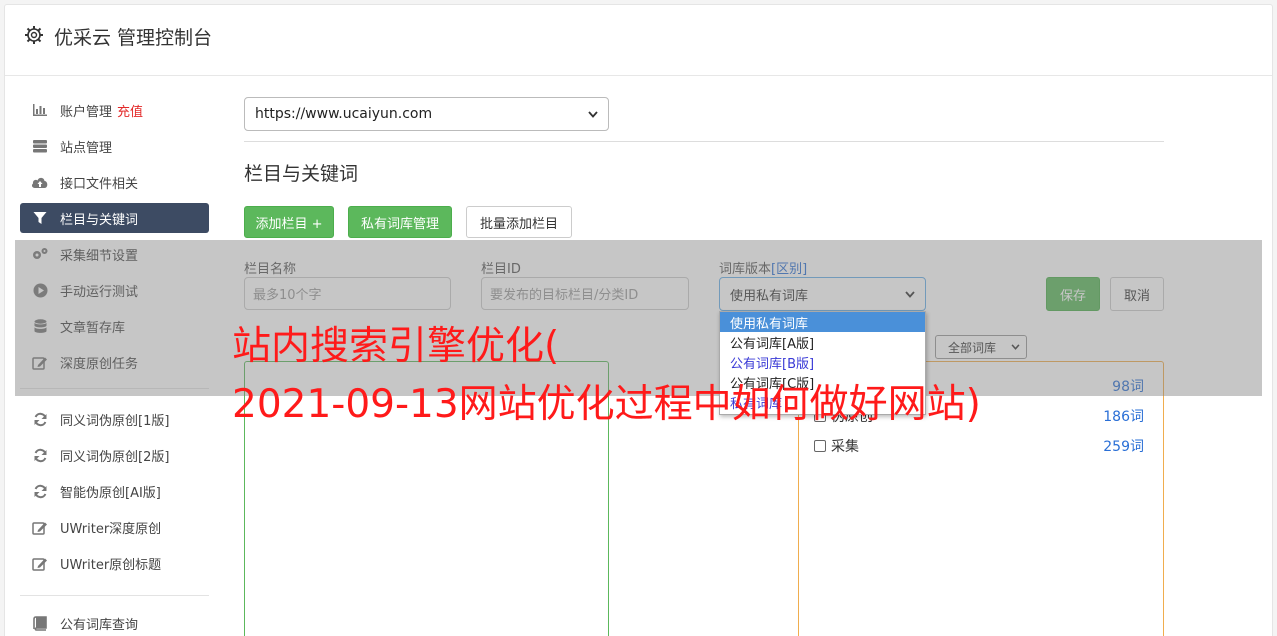 This screenshot has width=1277, height=636. Describe the element at coordinates (40, 110) in the screenshot. I see `bar-chart-icon` at that location.